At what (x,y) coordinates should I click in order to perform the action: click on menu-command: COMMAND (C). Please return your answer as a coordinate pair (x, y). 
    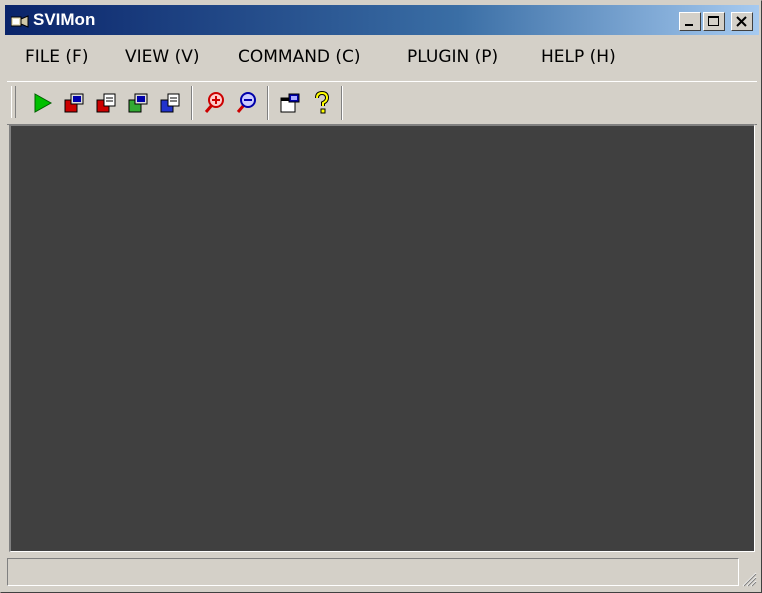
    Looking at the image, I should click on (299, 57).